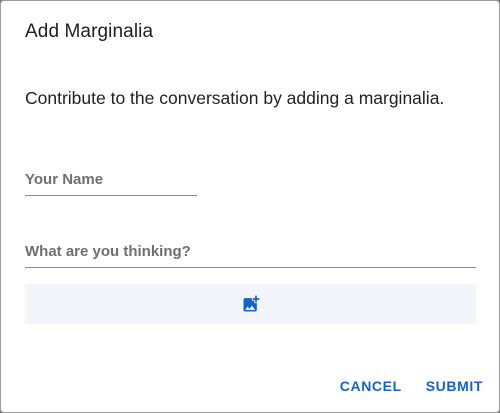  Describe the element at coordinates (454, 386) in the screenshot. I see `submit-button: SUBMIT` at that location.